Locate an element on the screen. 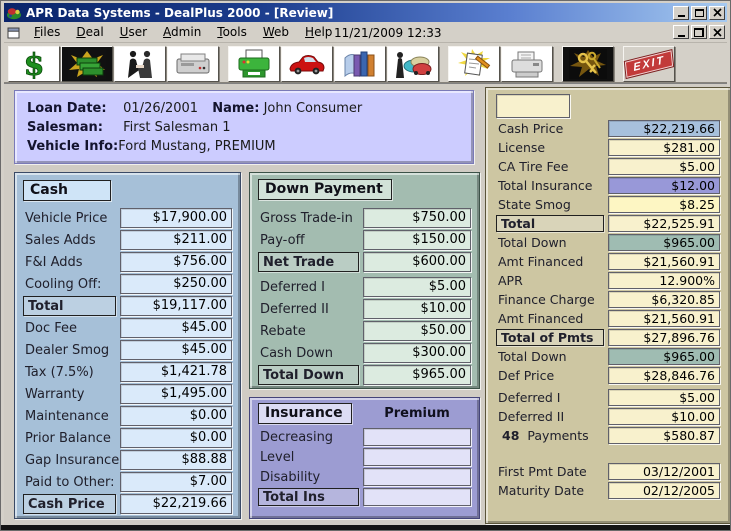 The image size is (731, 531). menu-item-admin: Admin is located at coordinates (182, 32).